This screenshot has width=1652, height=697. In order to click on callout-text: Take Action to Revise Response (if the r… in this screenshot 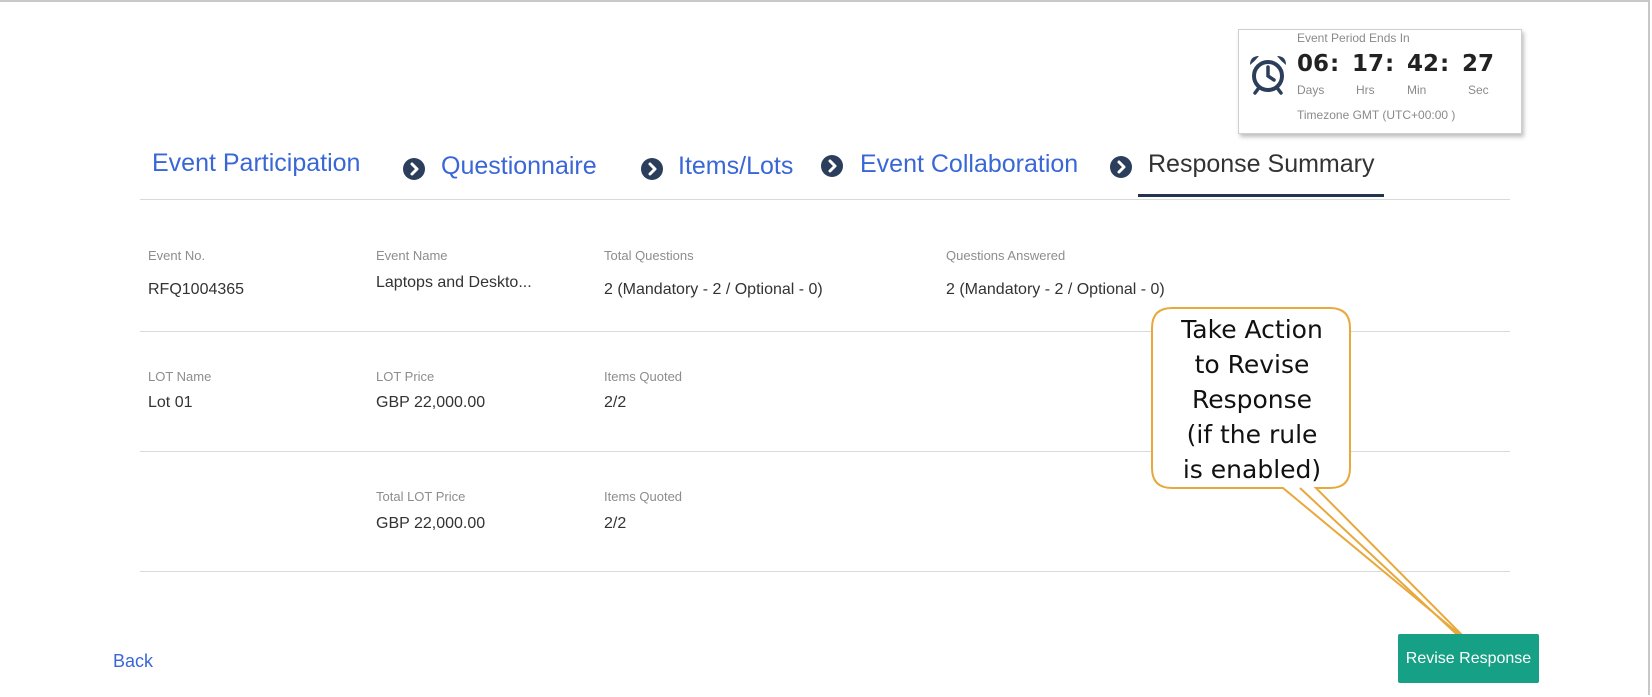, I will do `click(1252, 399)`.